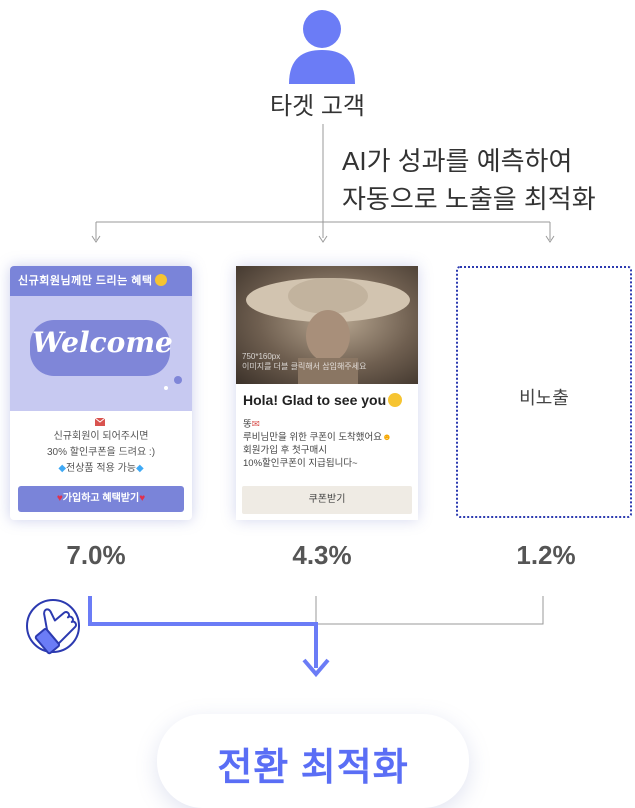  Describe the element at coordinates (101, 436) in the screenshot. I see `card-text-line: 신규회원이 되어주시면` at that location.